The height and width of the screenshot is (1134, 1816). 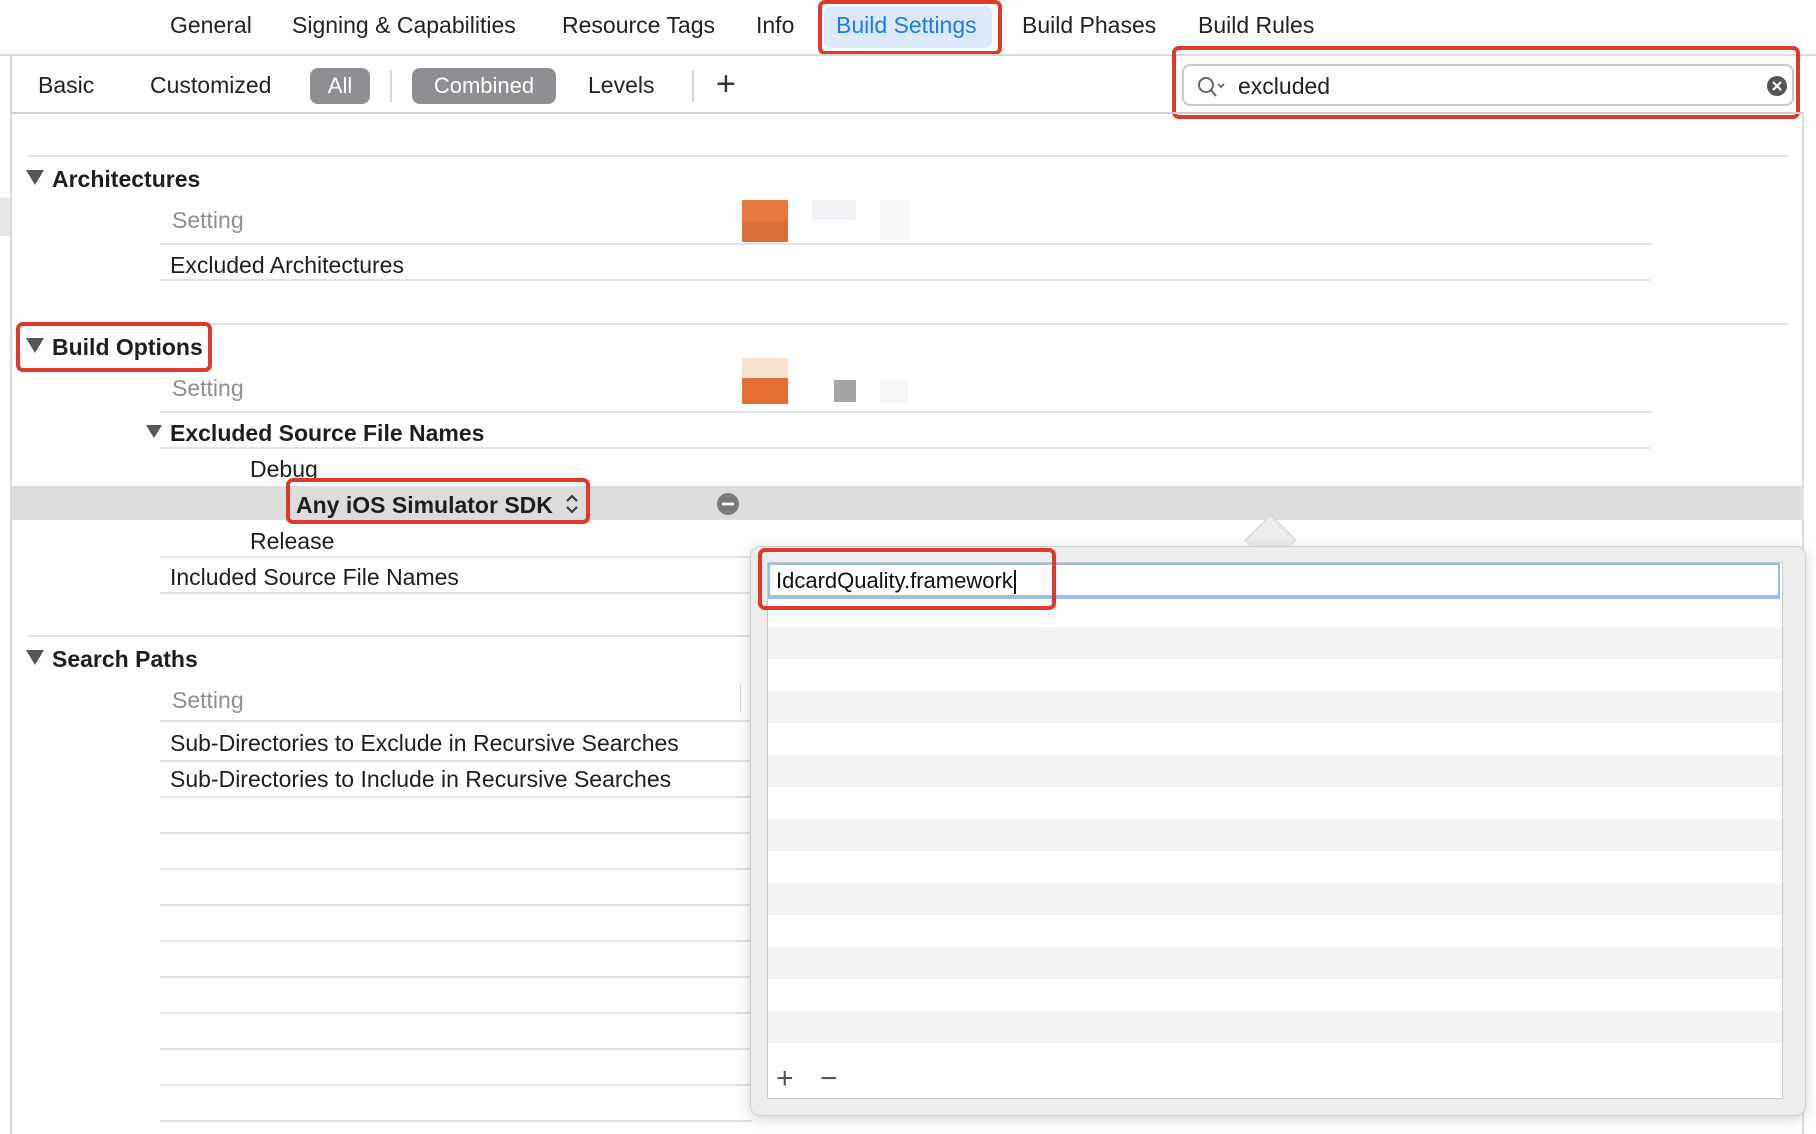 I want to click on tab-build-phases: Build Phases, so click(x=1089, y=25).